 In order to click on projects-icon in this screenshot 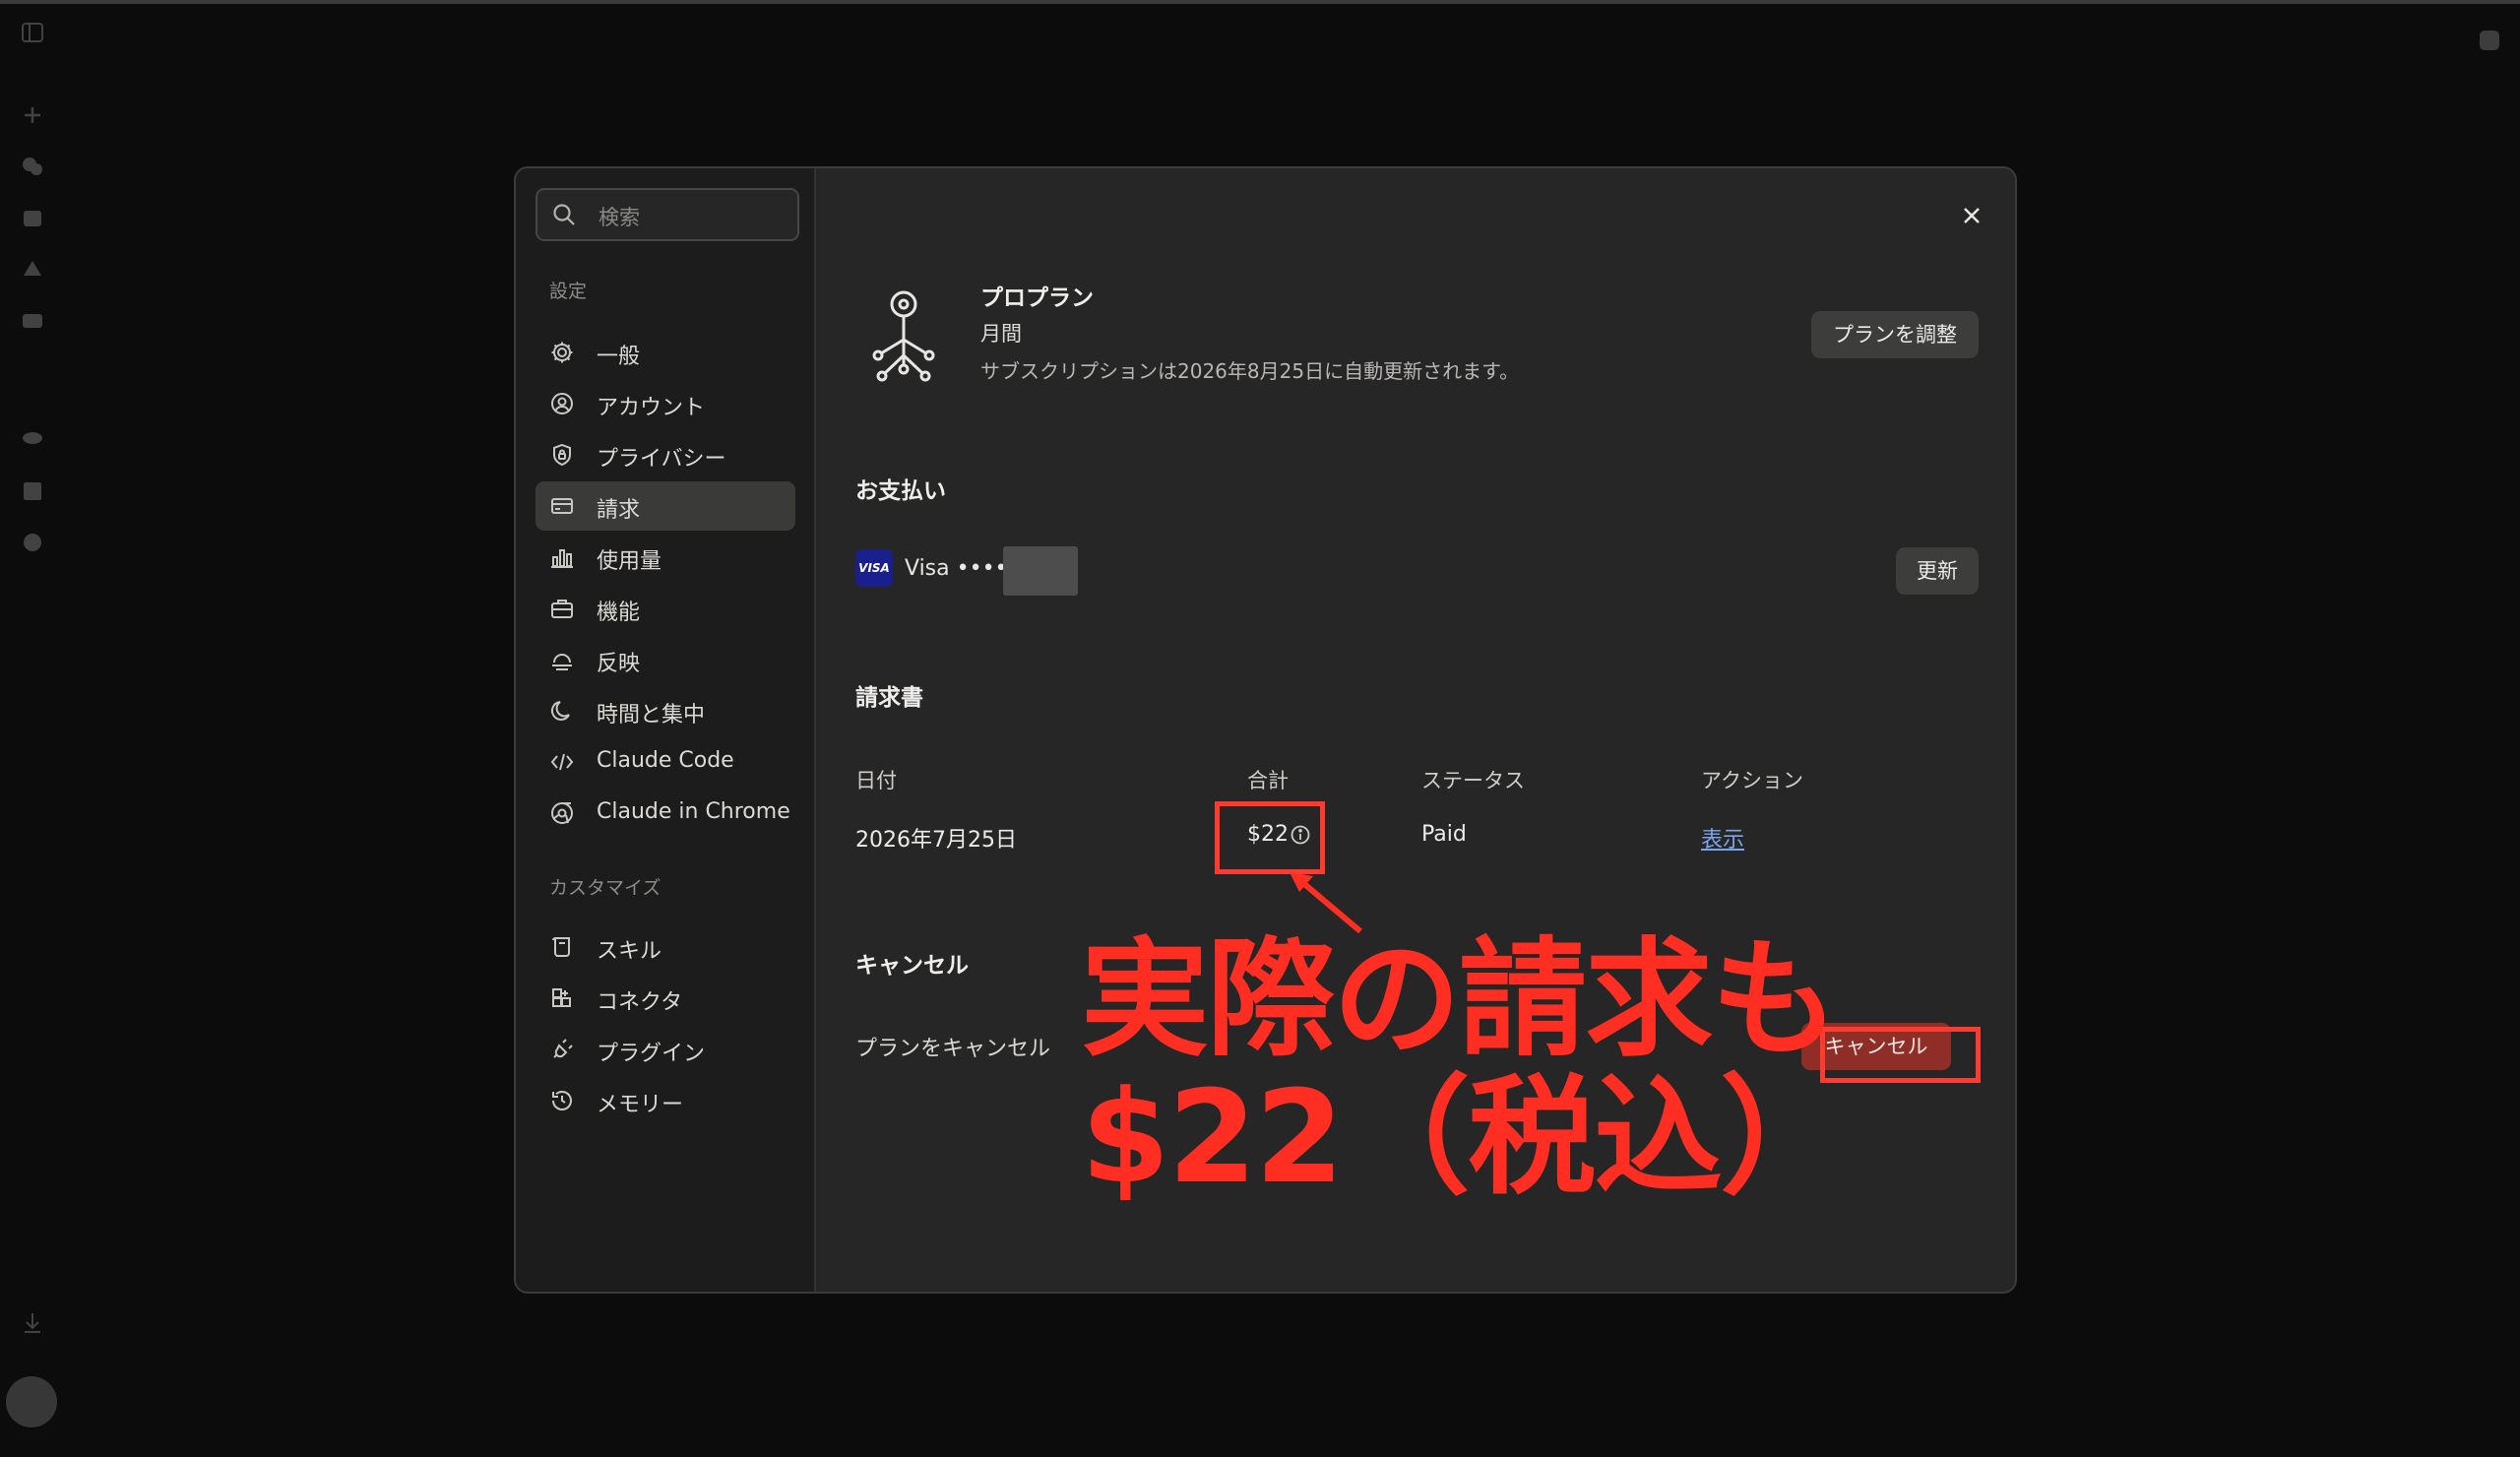, I will do `click(32, 217)`.